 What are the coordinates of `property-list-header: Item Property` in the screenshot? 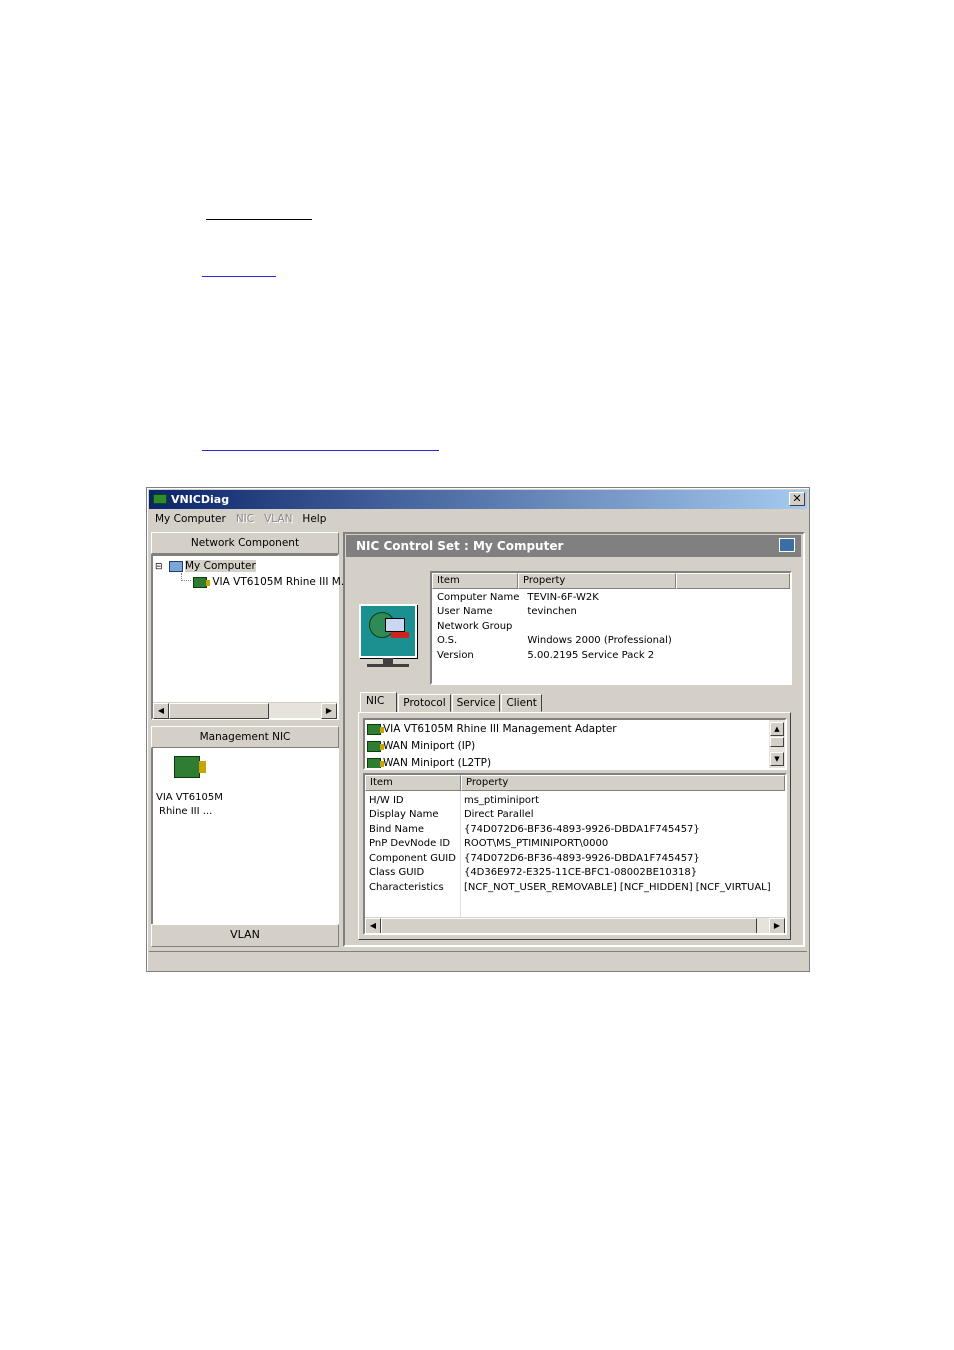 It's located at (575, 783).